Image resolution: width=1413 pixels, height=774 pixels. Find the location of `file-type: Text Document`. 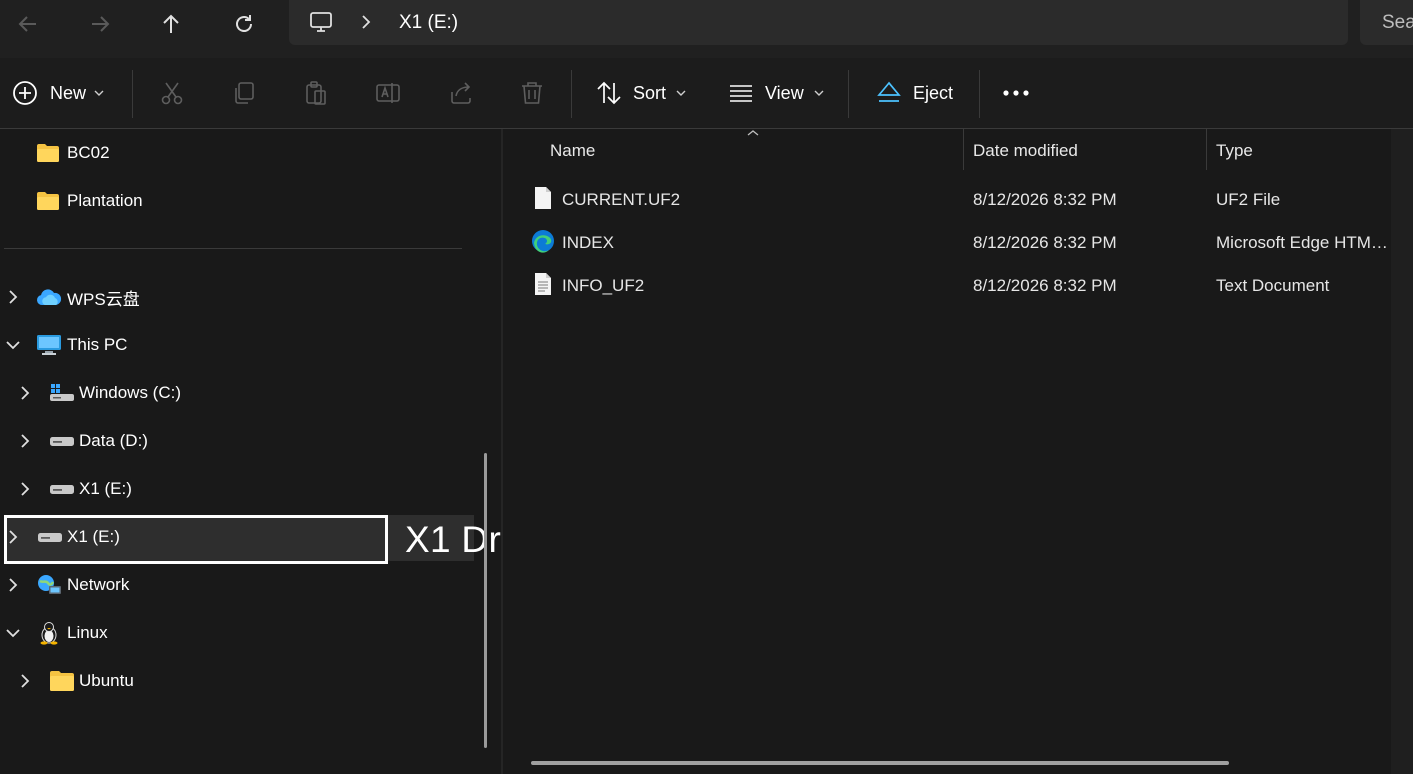

file-type: Text Document is located at coordinates (1273, 285).